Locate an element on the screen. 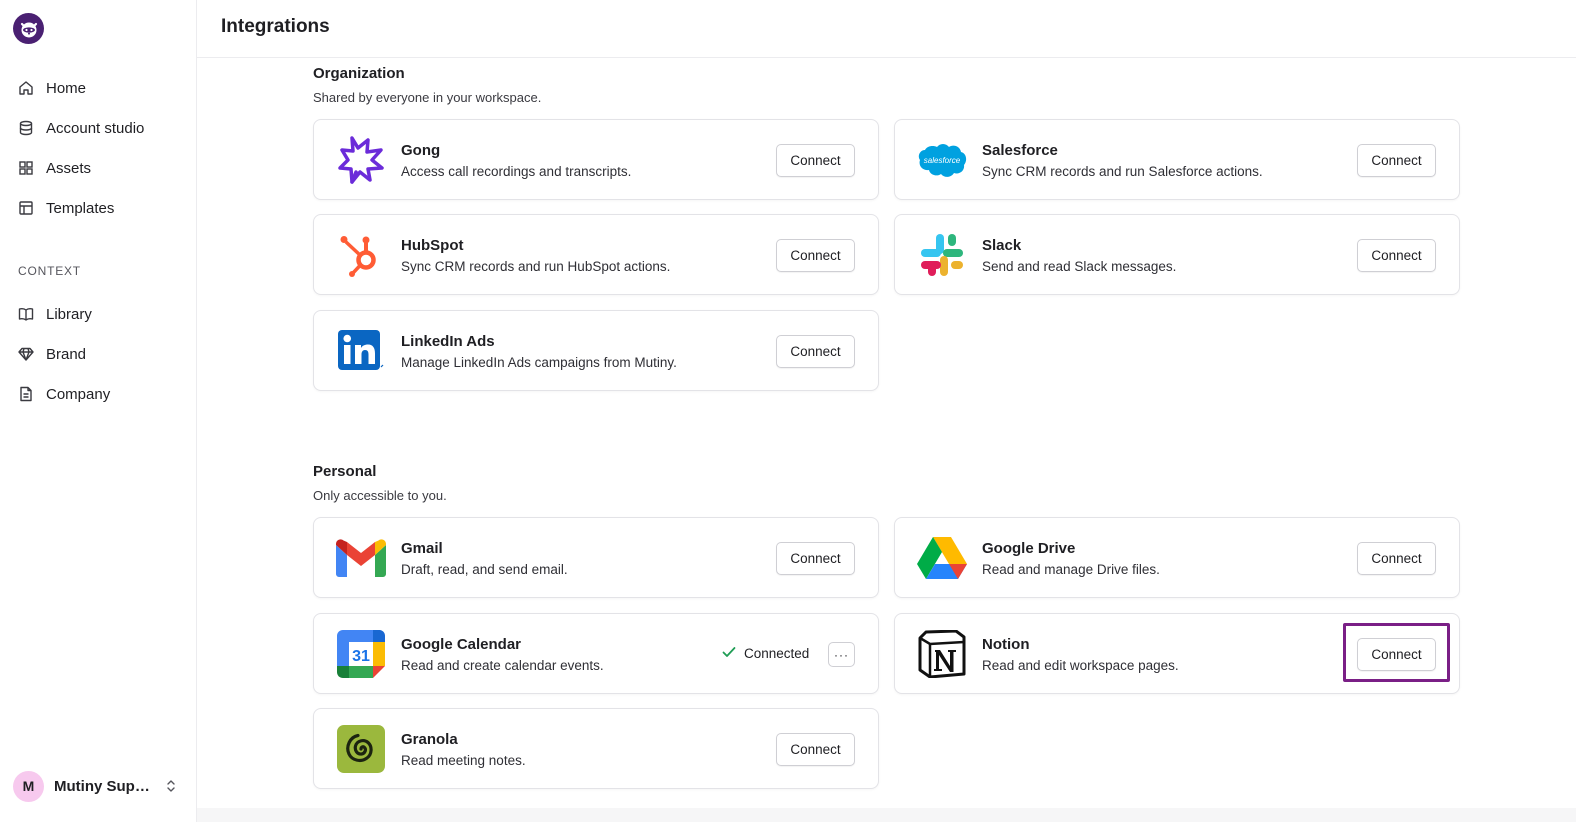 This screenshot has width=1576, height=822. nav-item-label: Library is located at coordinates (69, 314).